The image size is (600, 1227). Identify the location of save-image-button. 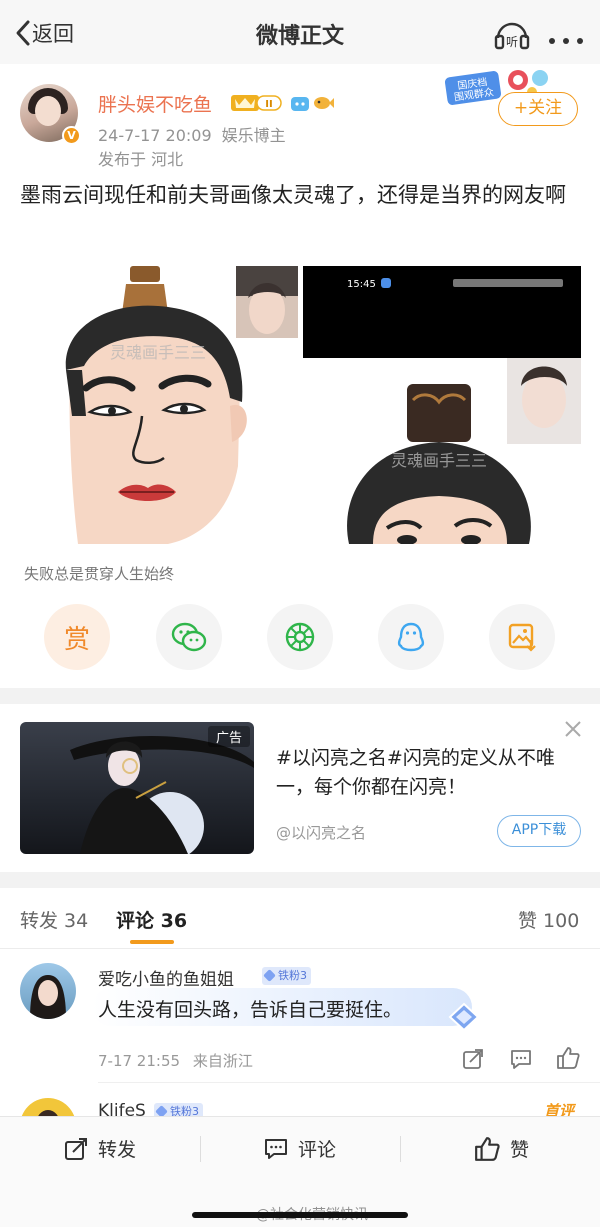
(522, 637).